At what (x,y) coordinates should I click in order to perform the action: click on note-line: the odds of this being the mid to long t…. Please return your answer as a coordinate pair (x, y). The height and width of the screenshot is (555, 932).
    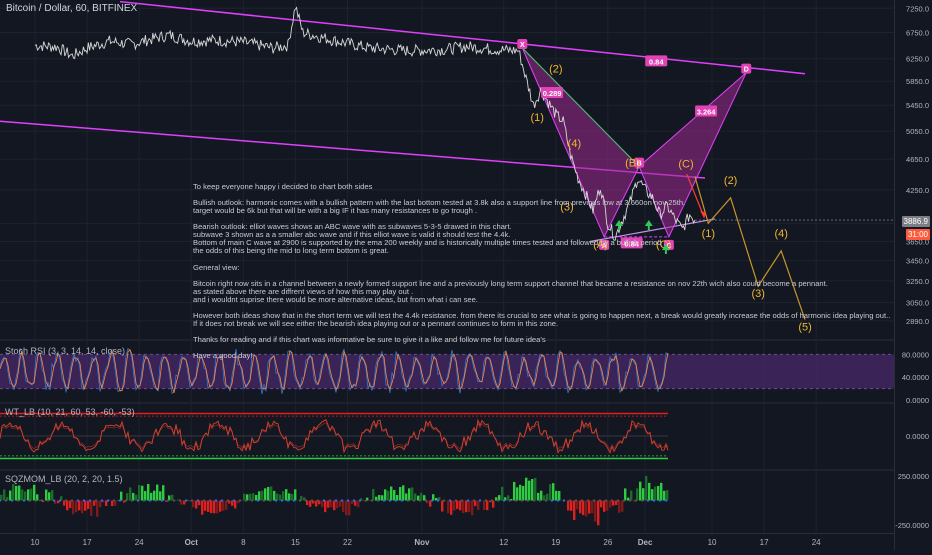
    Looking at the image, I should click on (291, 251).